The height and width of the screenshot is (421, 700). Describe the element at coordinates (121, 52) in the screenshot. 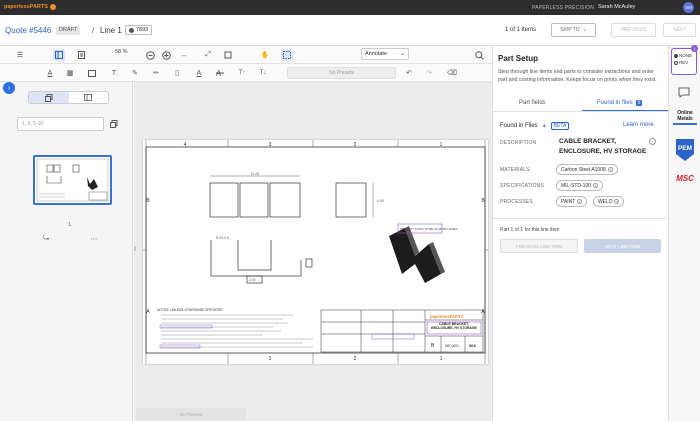

I see `zoom-level: 58 %` at that location.